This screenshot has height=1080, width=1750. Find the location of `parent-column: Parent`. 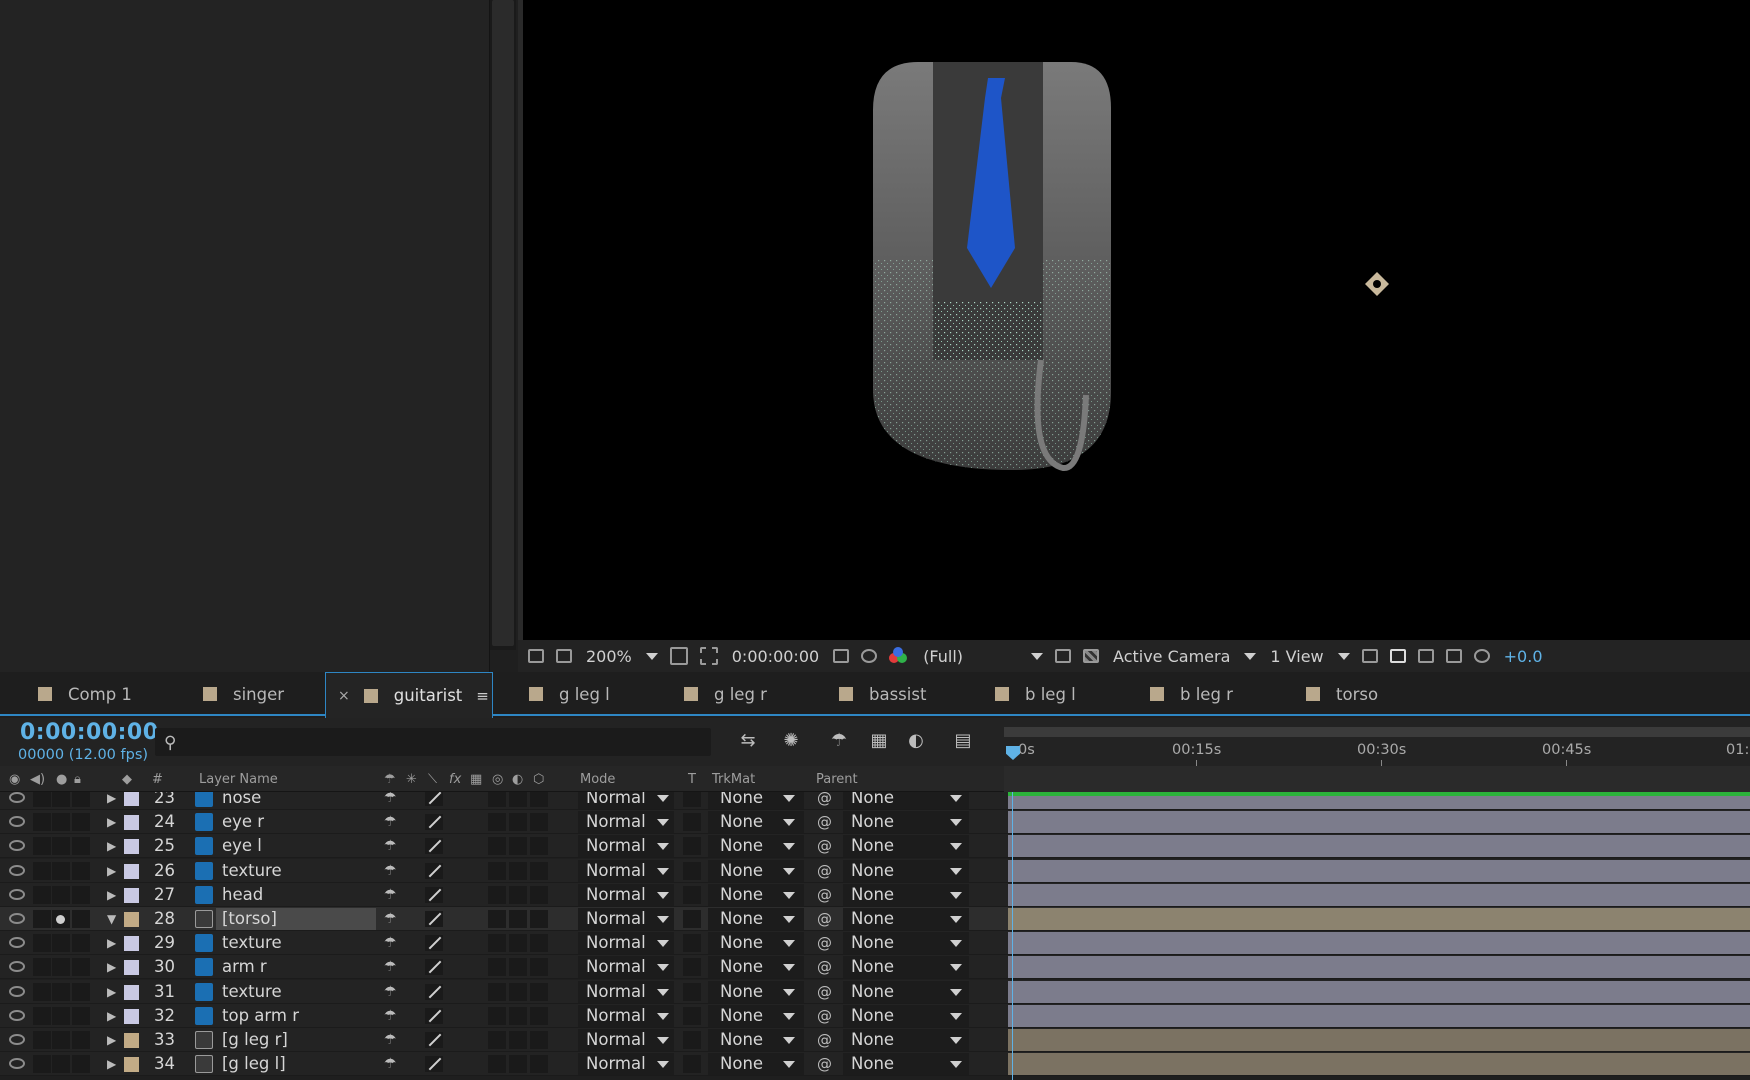

parent-column: Parent is located at coordinates (837, 779).